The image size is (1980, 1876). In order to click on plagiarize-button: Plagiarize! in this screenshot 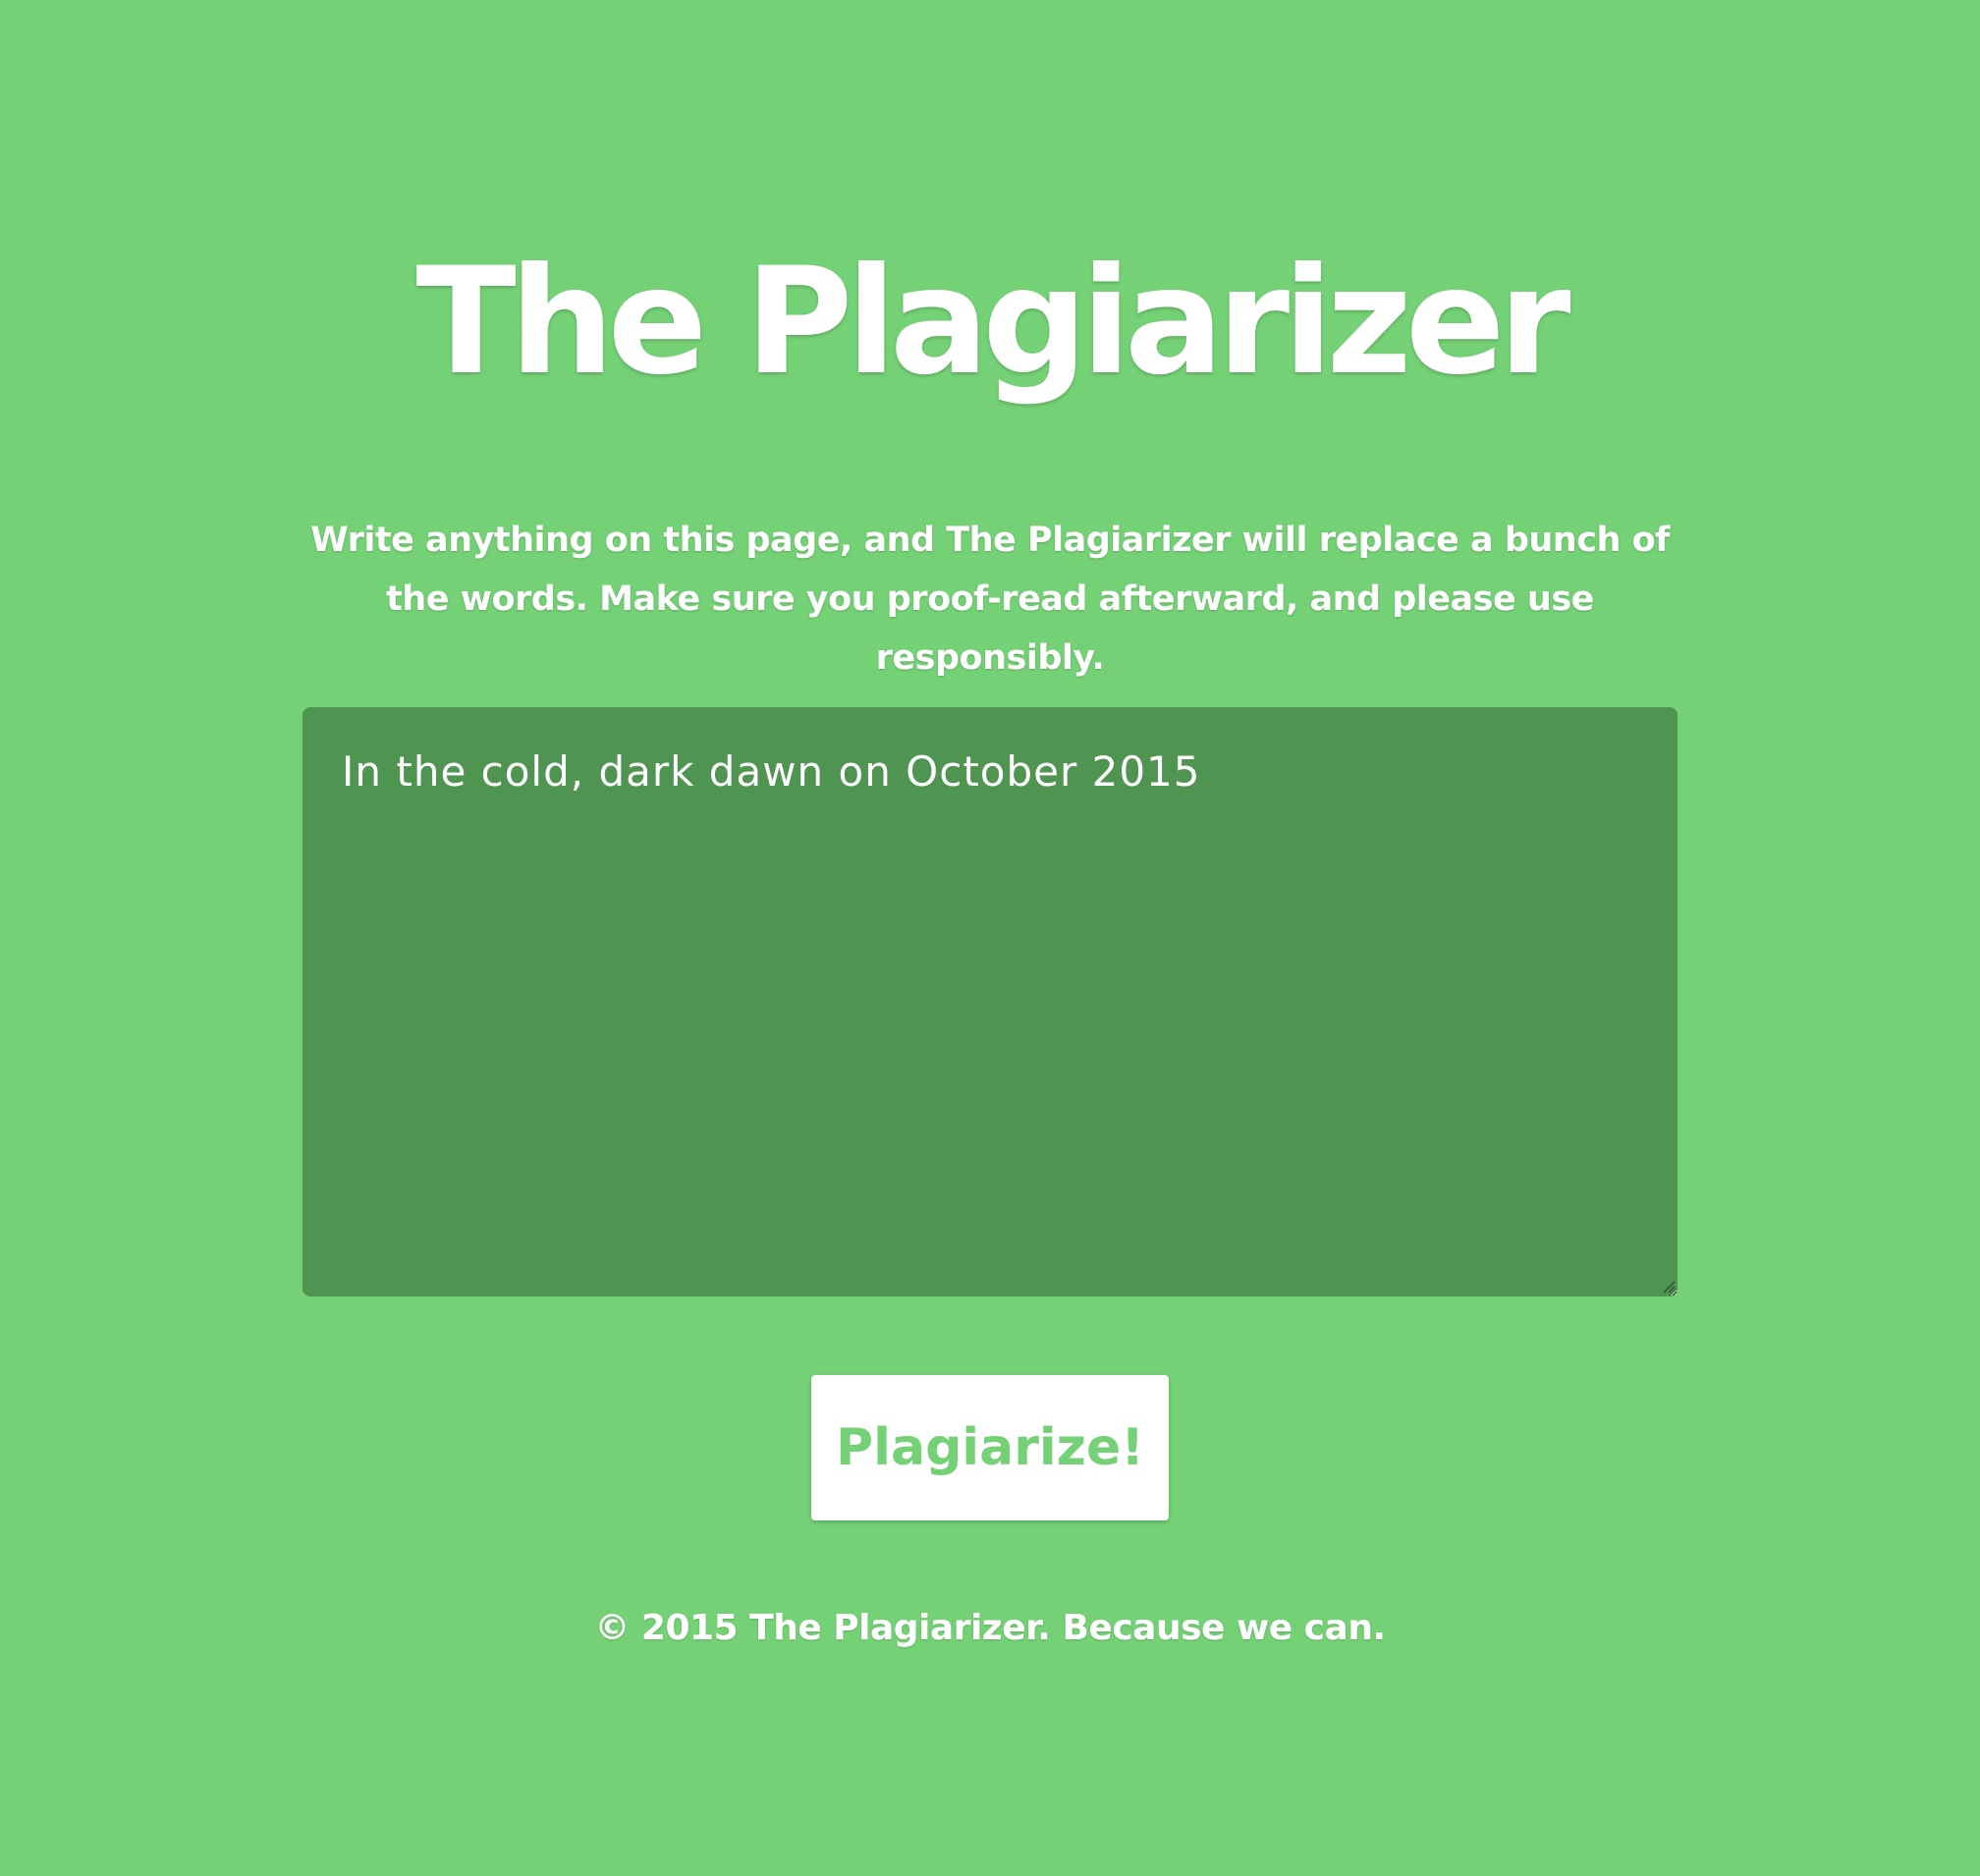, I will do `click(990, 1447)`.